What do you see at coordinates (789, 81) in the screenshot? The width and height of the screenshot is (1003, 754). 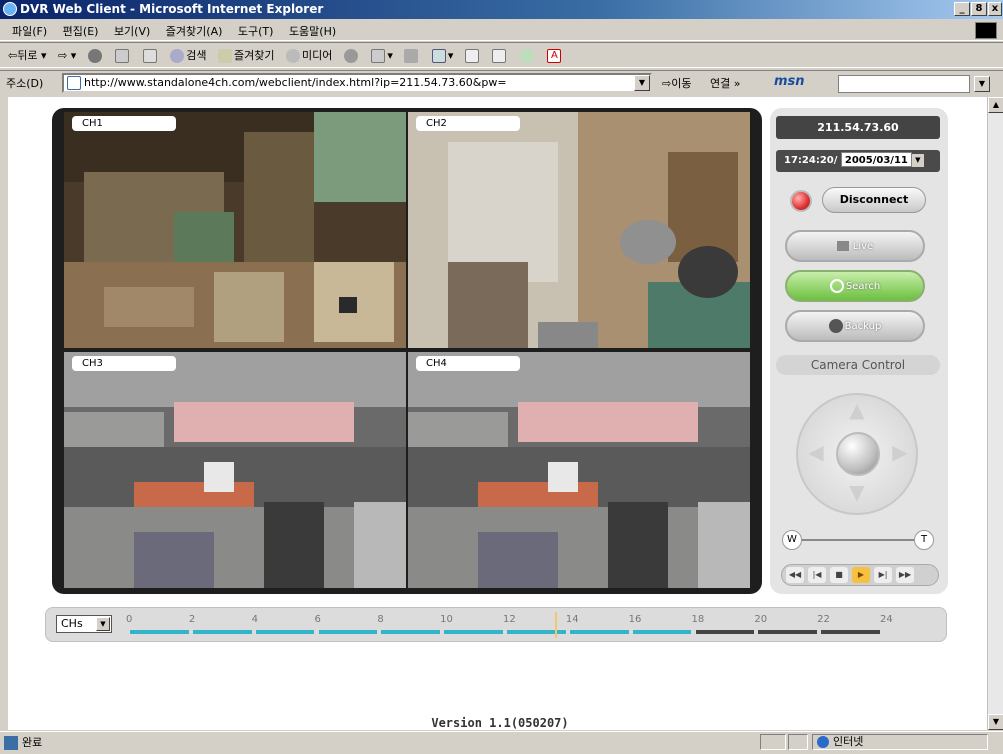 I see `msn-button: msn` at bounding box center [789, 81].